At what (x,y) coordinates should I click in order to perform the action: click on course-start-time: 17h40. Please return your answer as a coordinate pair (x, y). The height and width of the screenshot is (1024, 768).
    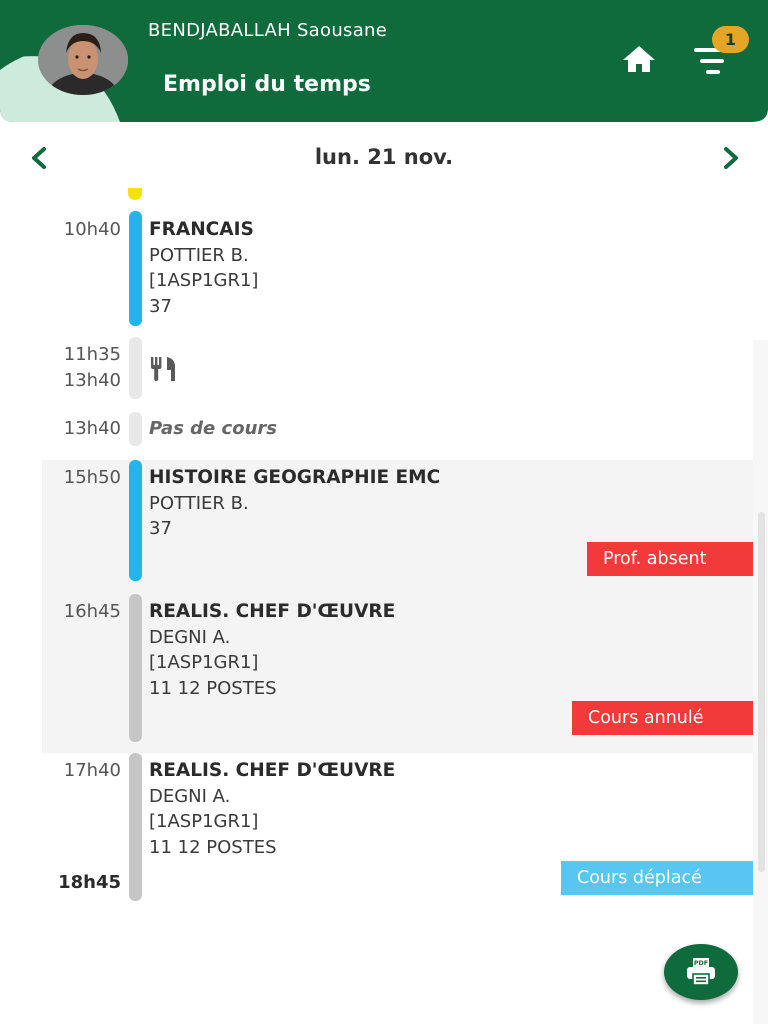
    Looking at the image, I should click on (92, 770).